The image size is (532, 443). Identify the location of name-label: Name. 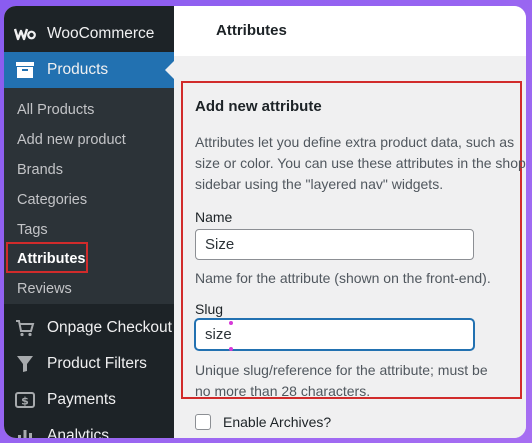
(214, 217).